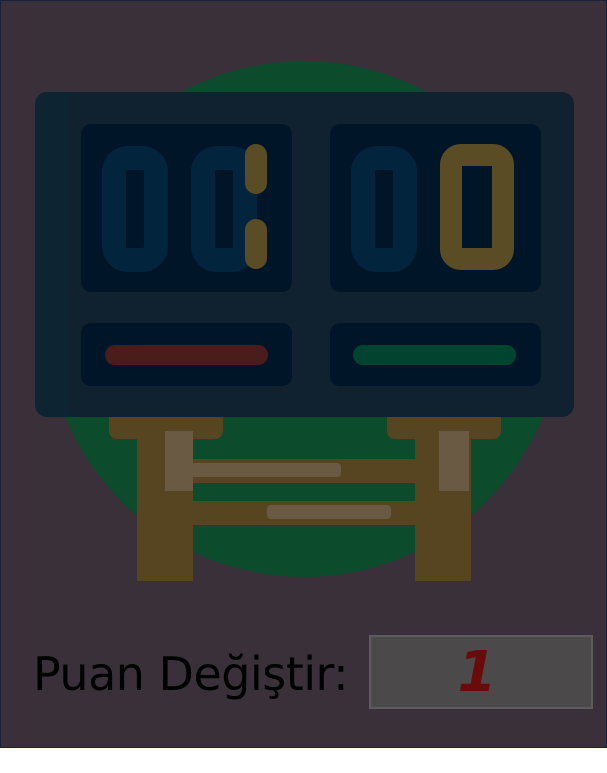 Image resolution: width=607 pixels, height=773 pixels. Describe the element at coordinates (434, 355) in the screenshot. I see `scoreboard-bar-green` at that location.